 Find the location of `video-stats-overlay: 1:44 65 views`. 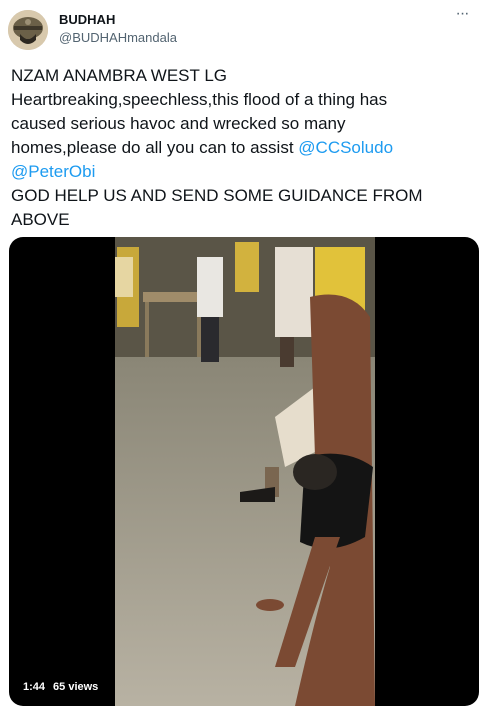

video-stats-overlay: 1:44 65 views is located at coordinates (61, 687).